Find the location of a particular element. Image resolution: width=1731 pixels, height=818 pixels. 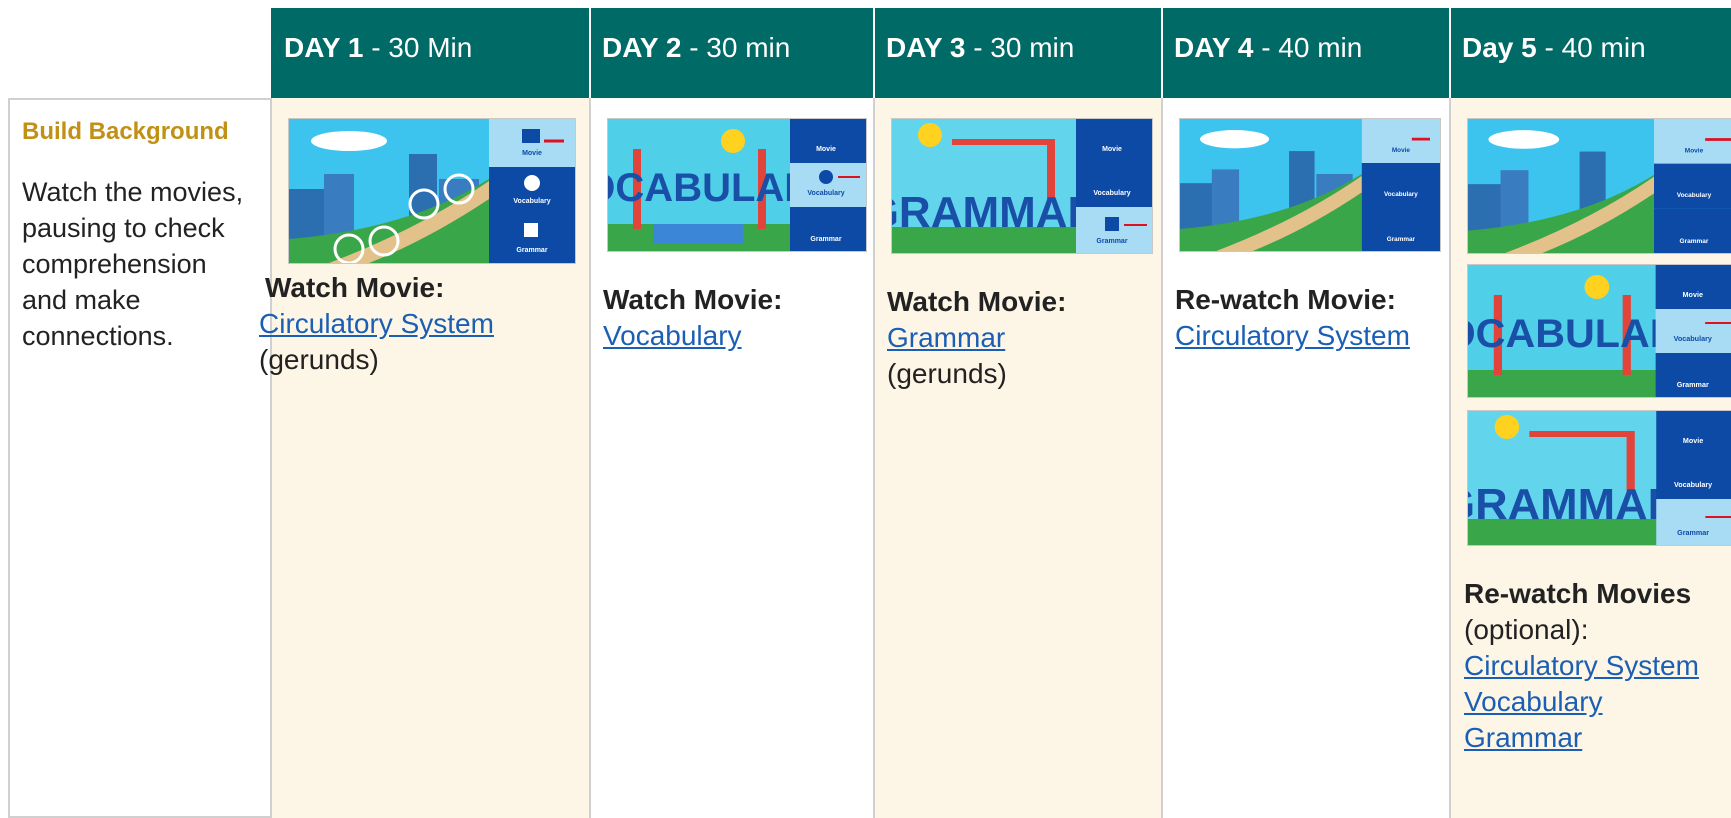

day4-heading: Re-watch Movie: is located at coordinates (1285, 299).